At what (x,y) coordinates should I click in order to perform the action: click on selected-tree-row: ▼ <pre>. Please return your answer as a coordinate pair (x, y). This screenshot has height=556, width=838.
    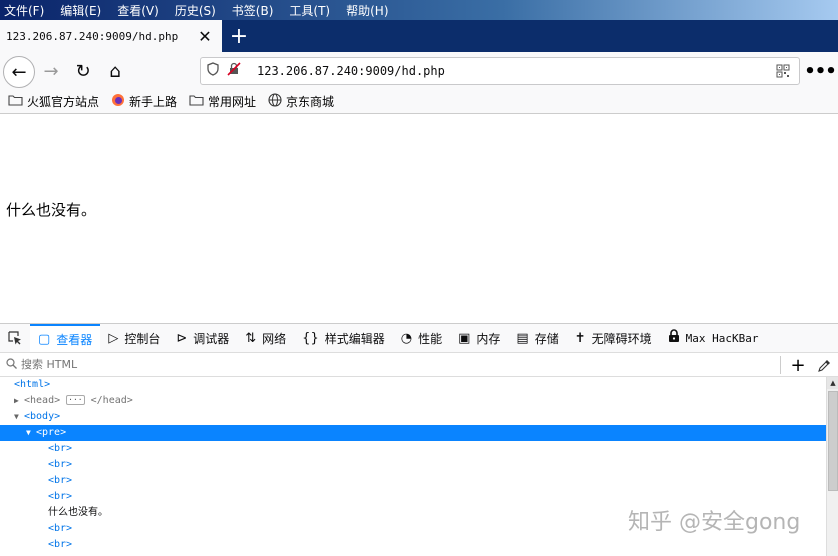
    Looking at the image, I should click on (413, 433).